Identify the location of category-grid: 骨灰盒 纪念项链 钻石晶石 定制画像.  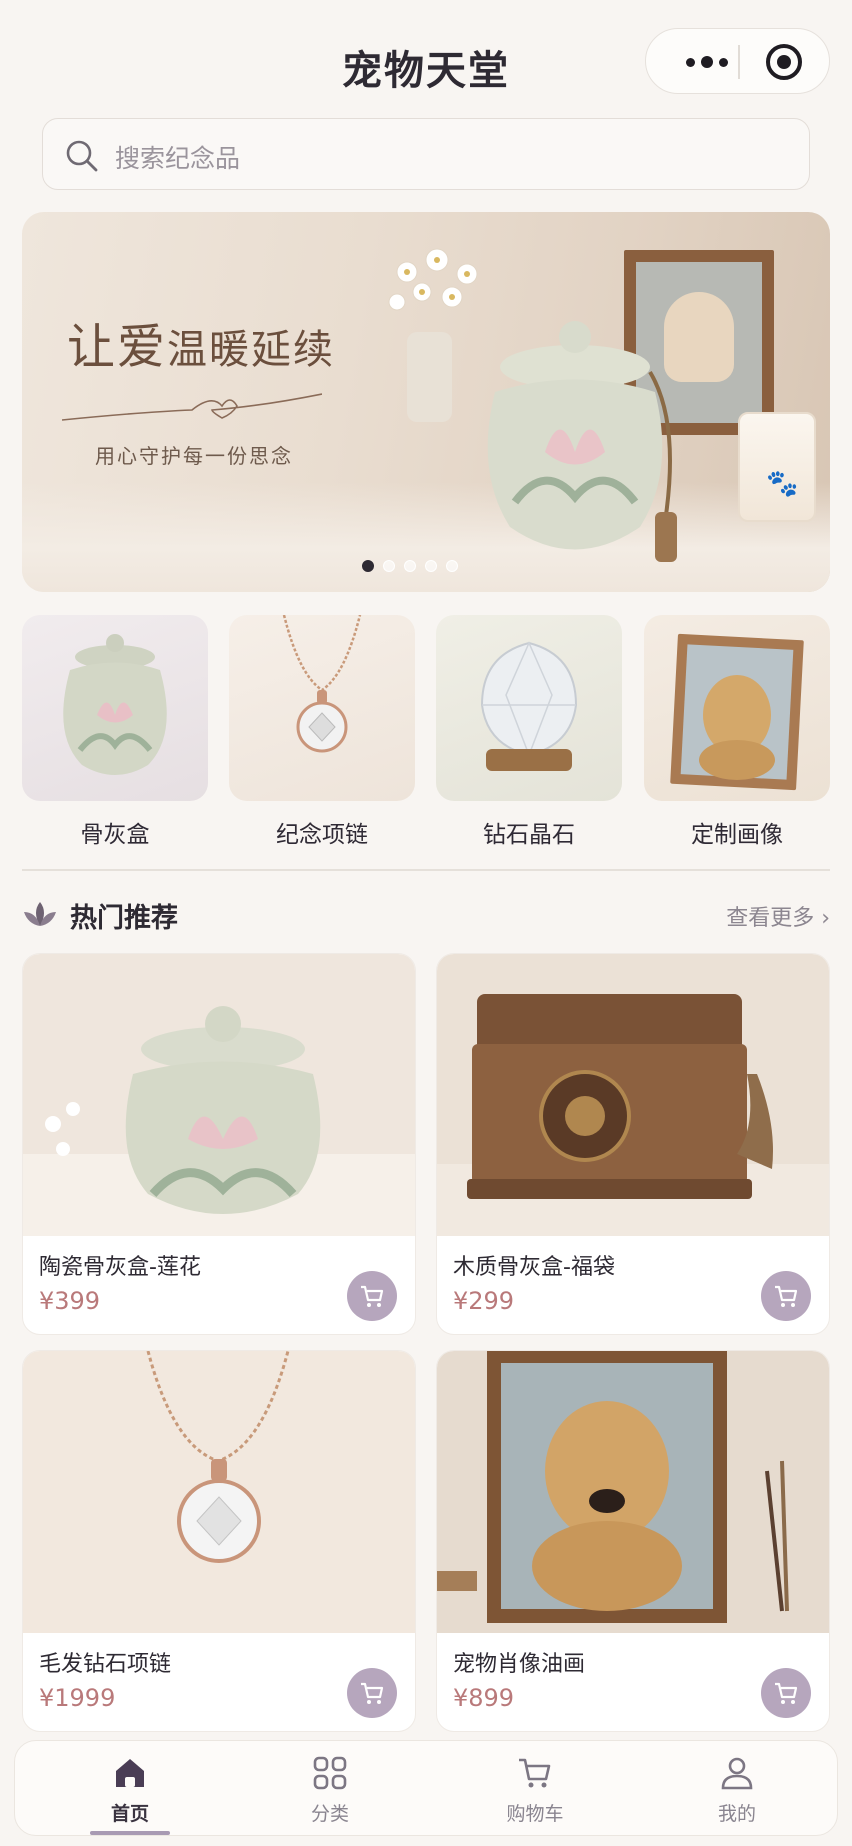
(426, 732).